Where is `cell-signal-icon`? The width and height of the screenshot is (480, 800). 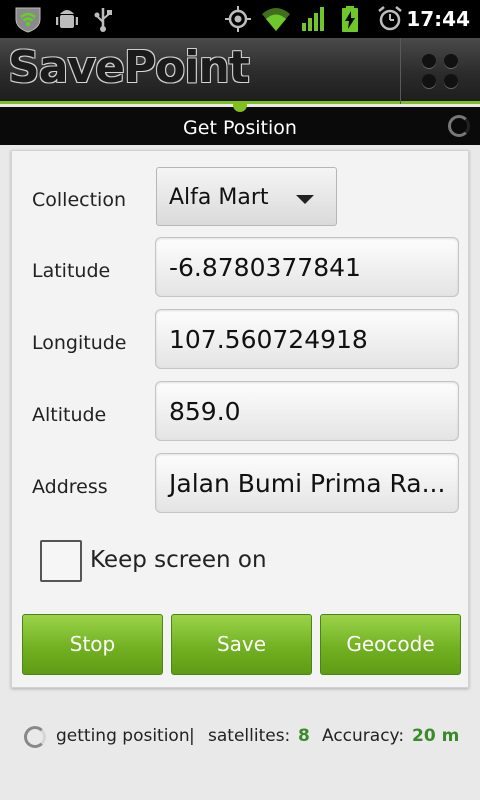 cell-signal-icon is located at coordinates (313, 19).